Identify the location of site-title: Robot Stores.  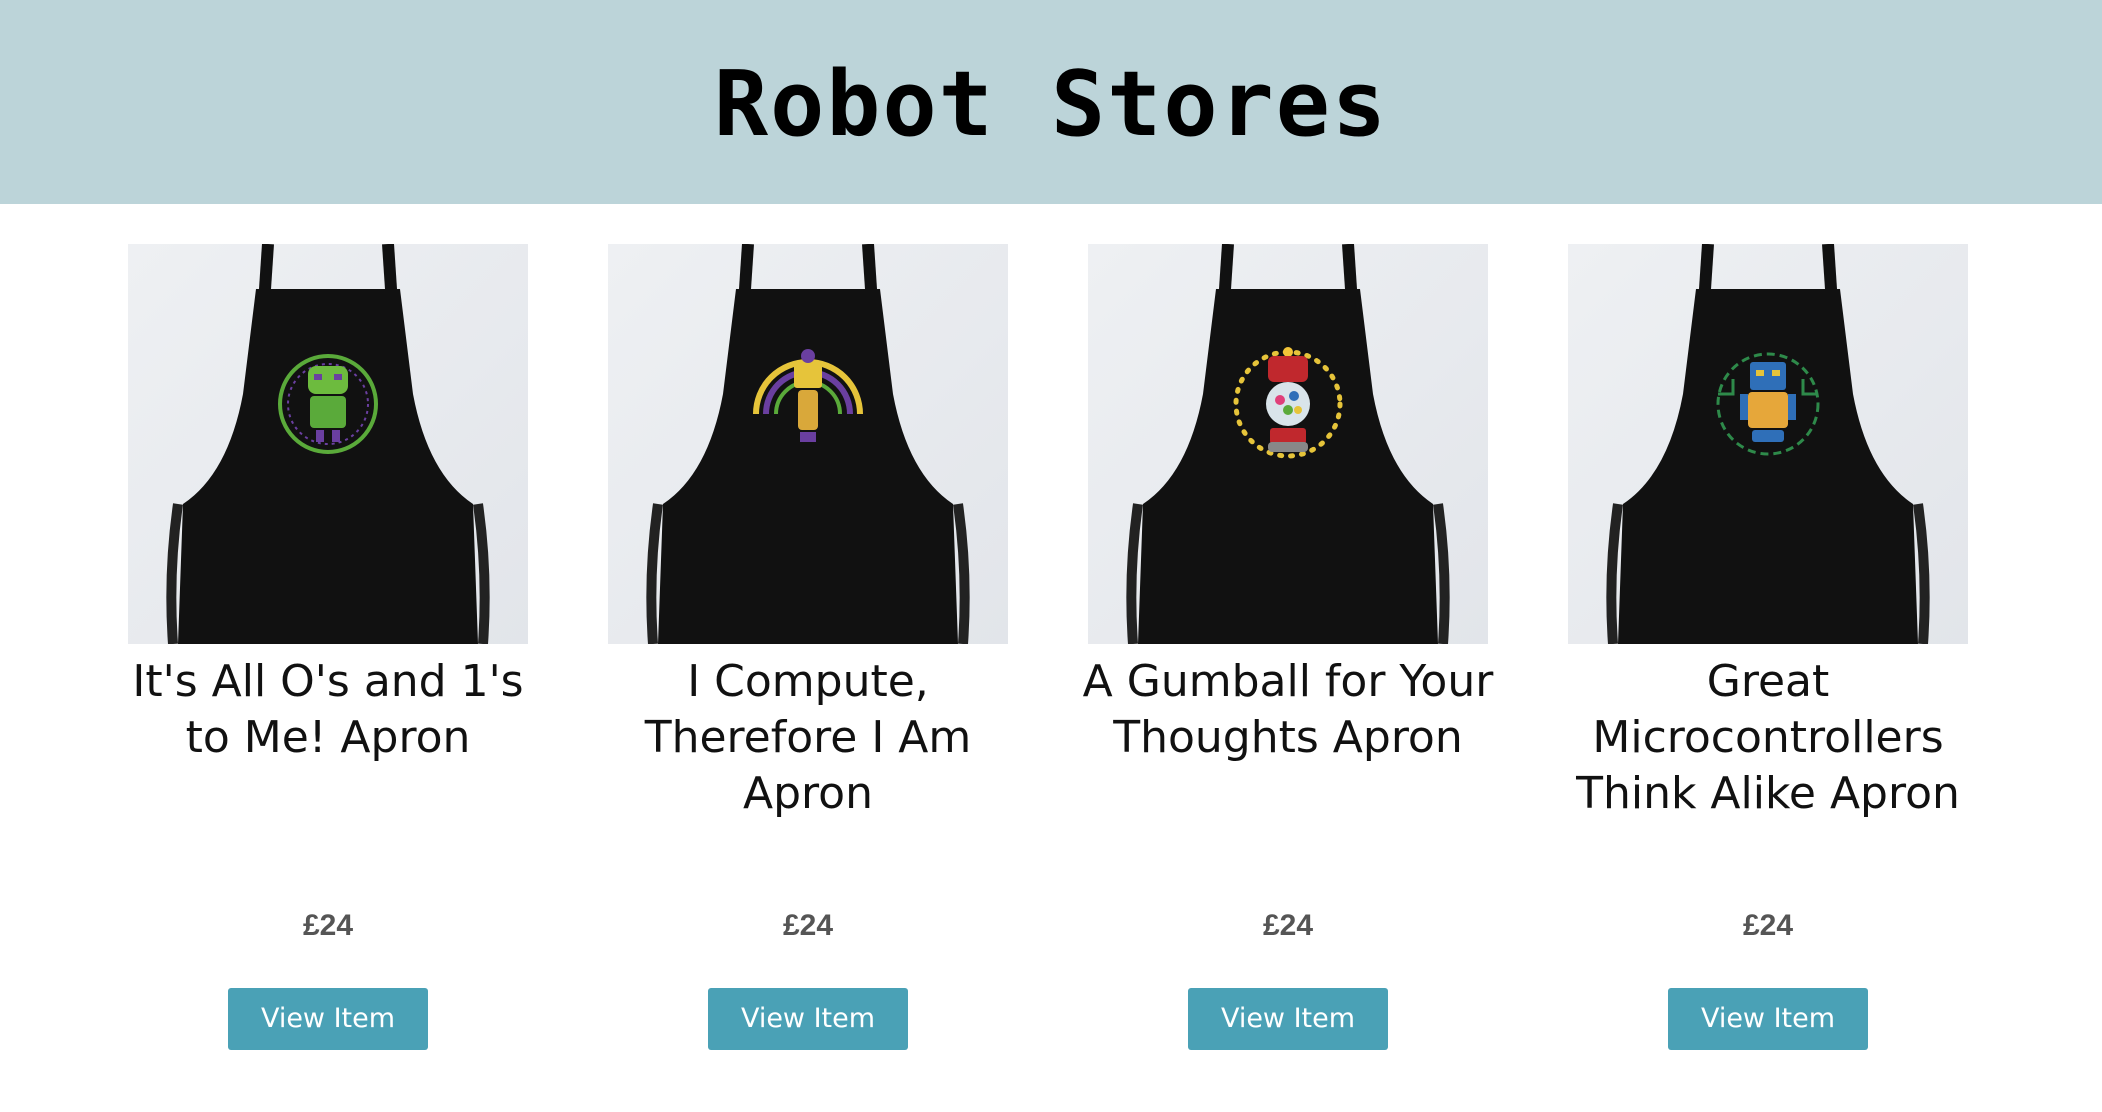
(1051, 104).